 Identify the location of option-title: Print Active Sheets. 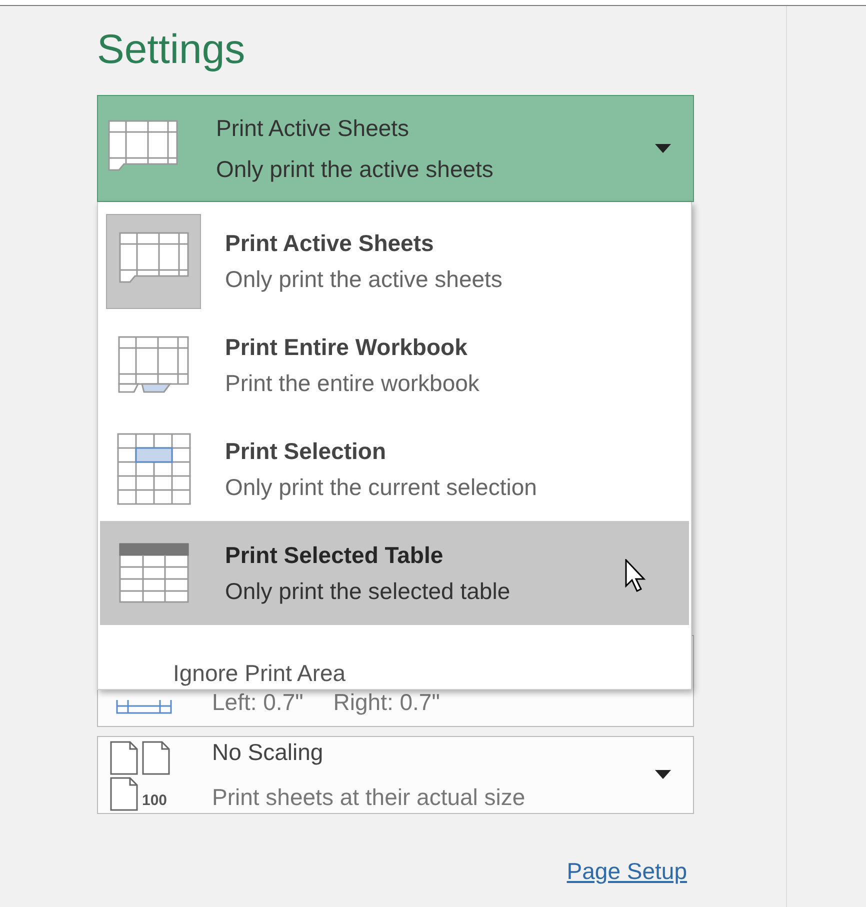
(330, 243).